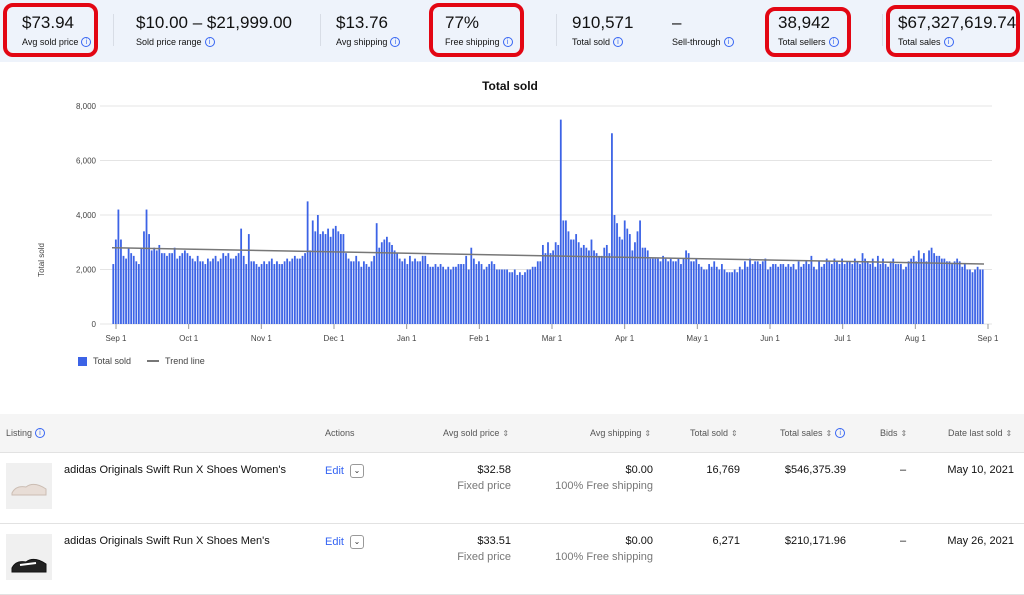 The width and height of the screenshot is (1024, 595). Describe the element at coordinates (639, 470) in the screenshot. I see `avg-shipping: $0.00` at that location.